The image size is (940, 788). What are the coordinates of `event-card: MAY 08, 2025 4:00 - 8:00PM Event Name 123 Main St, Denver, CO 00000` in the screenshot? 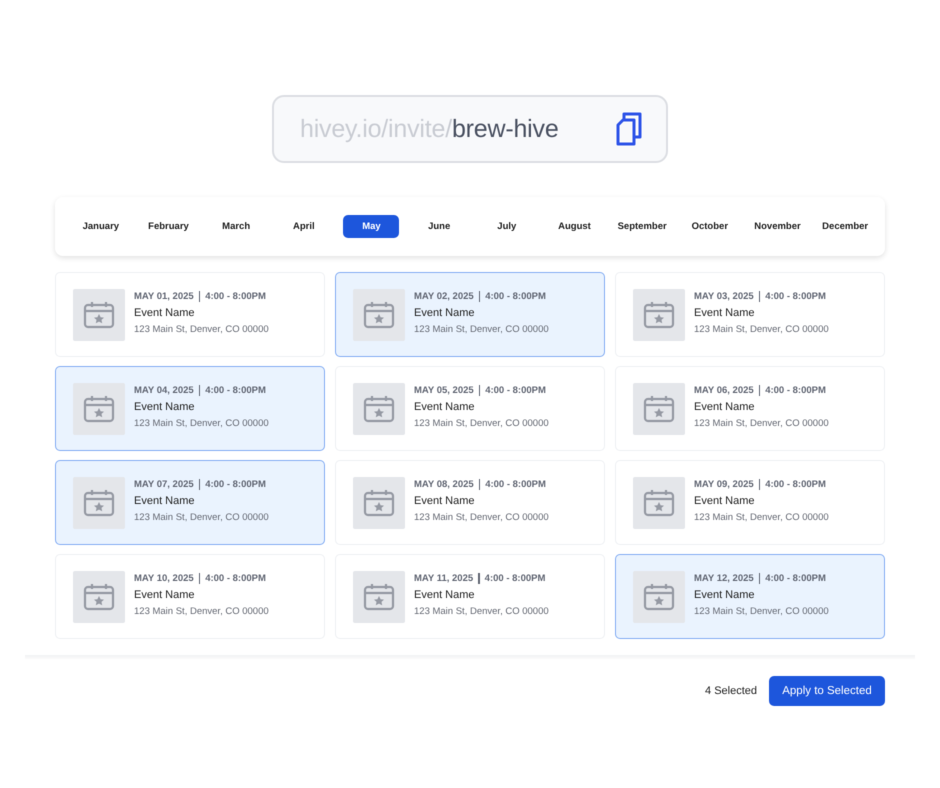 It's located at (470, 502).